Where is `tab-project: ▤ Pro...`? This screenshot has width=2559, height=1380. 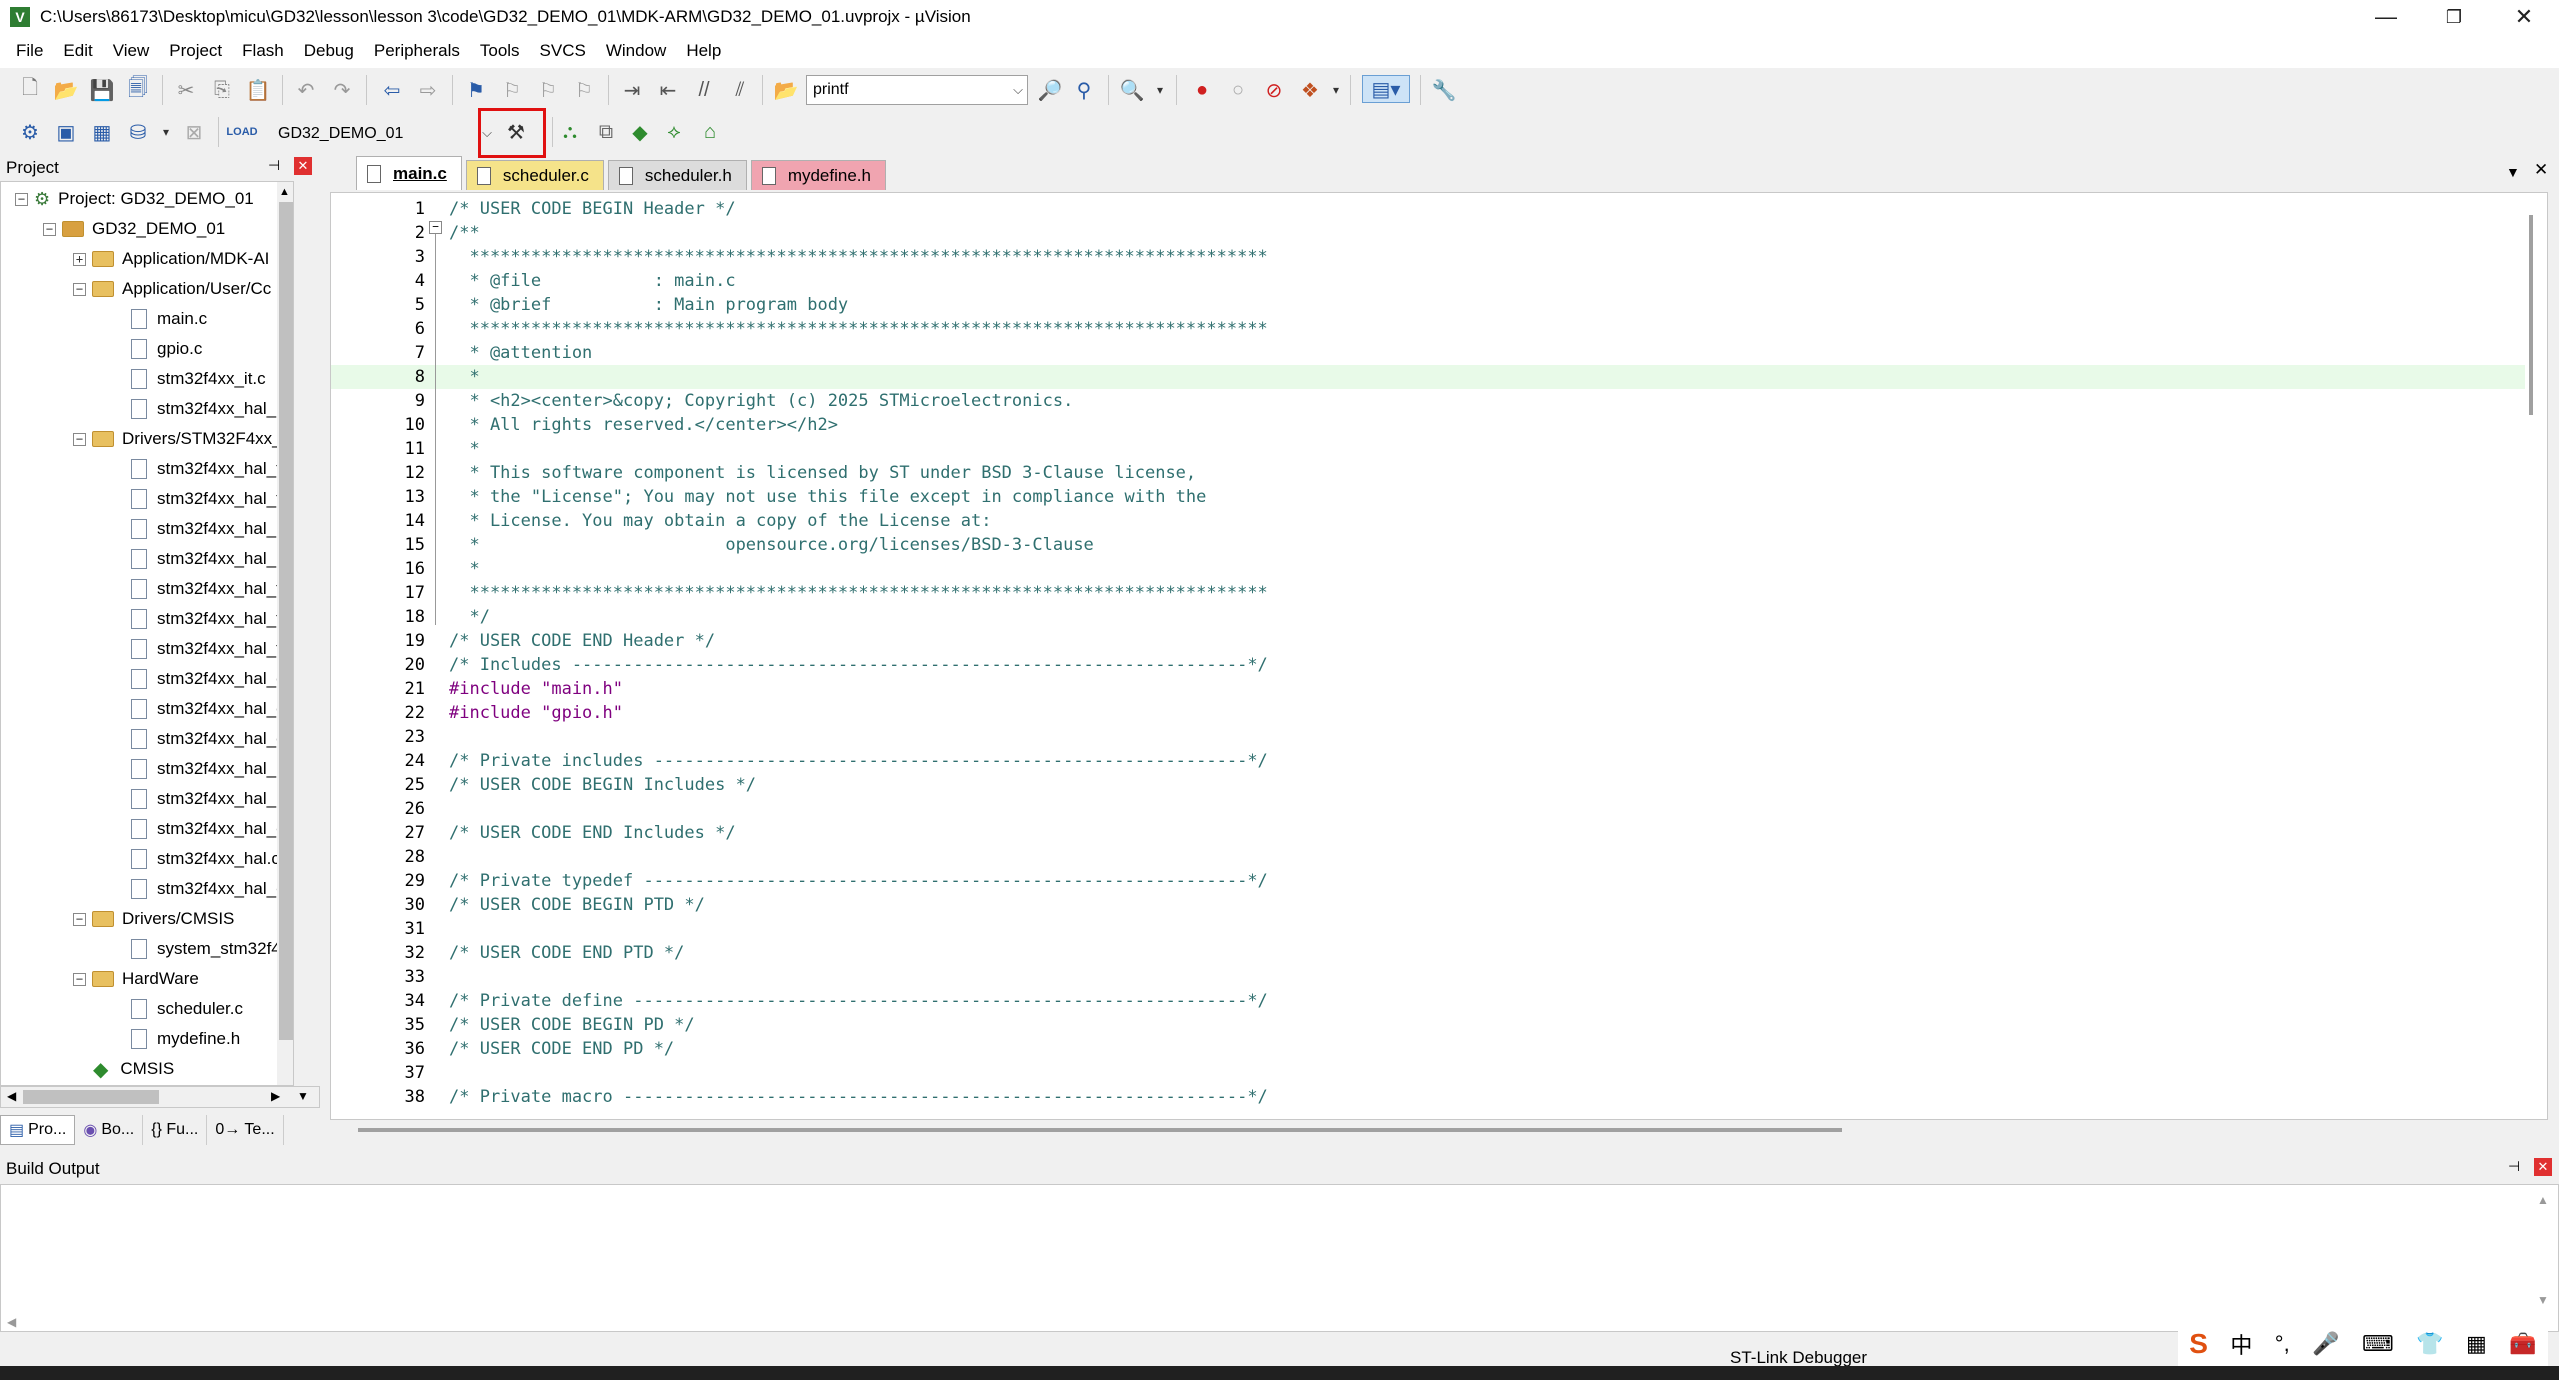
tab-project: ▤ Pro... is located at coordinates (38, 1130).